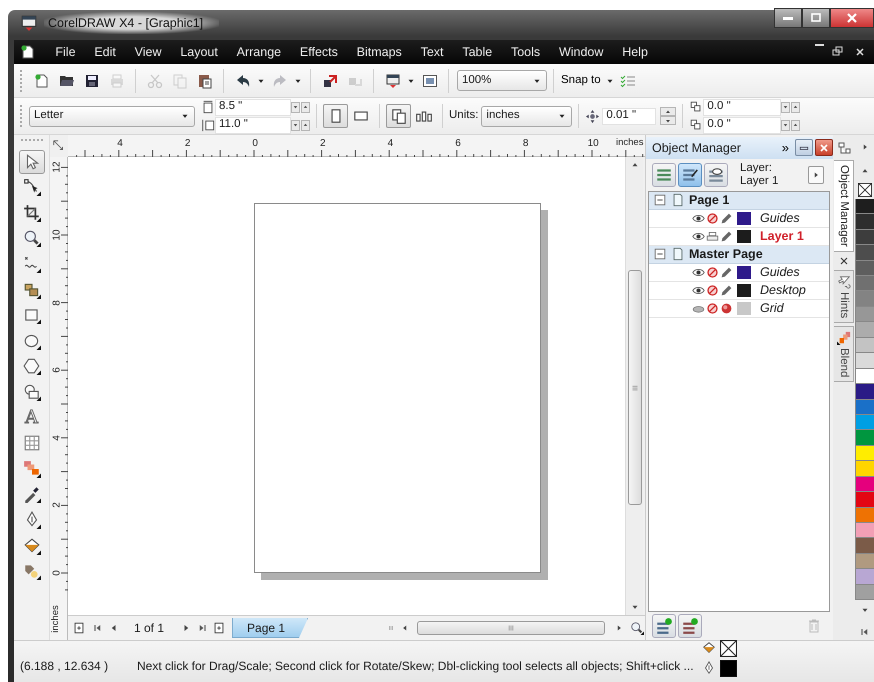  Describe the element at coordinates (112, 116) in the screenshot. I see `paper-size-dropdown: Letter` at that location.